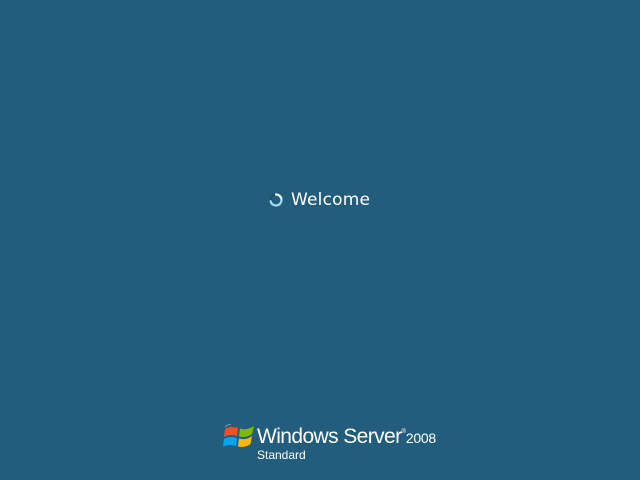 The width and height of the screenshot is (640, 480). Describe the element at coordinates (403, 432) in the screenshot. I see `trademark-symbol: ®` at that location.